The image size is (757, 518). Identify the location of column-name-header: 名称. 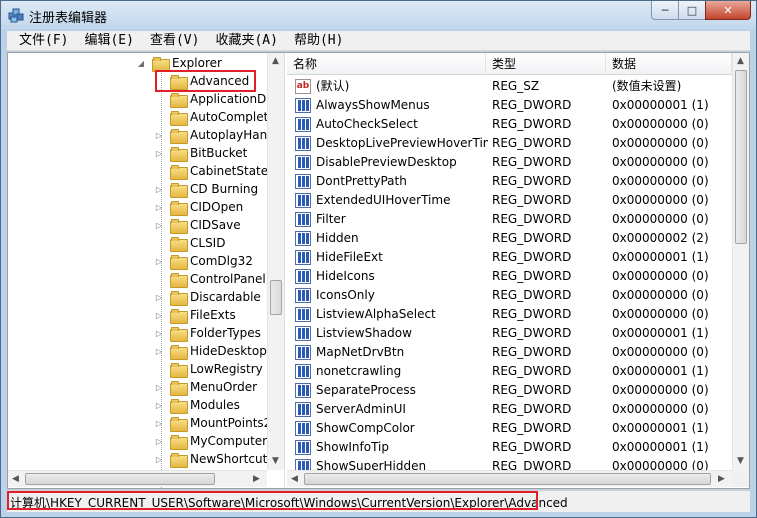
(386, 64).